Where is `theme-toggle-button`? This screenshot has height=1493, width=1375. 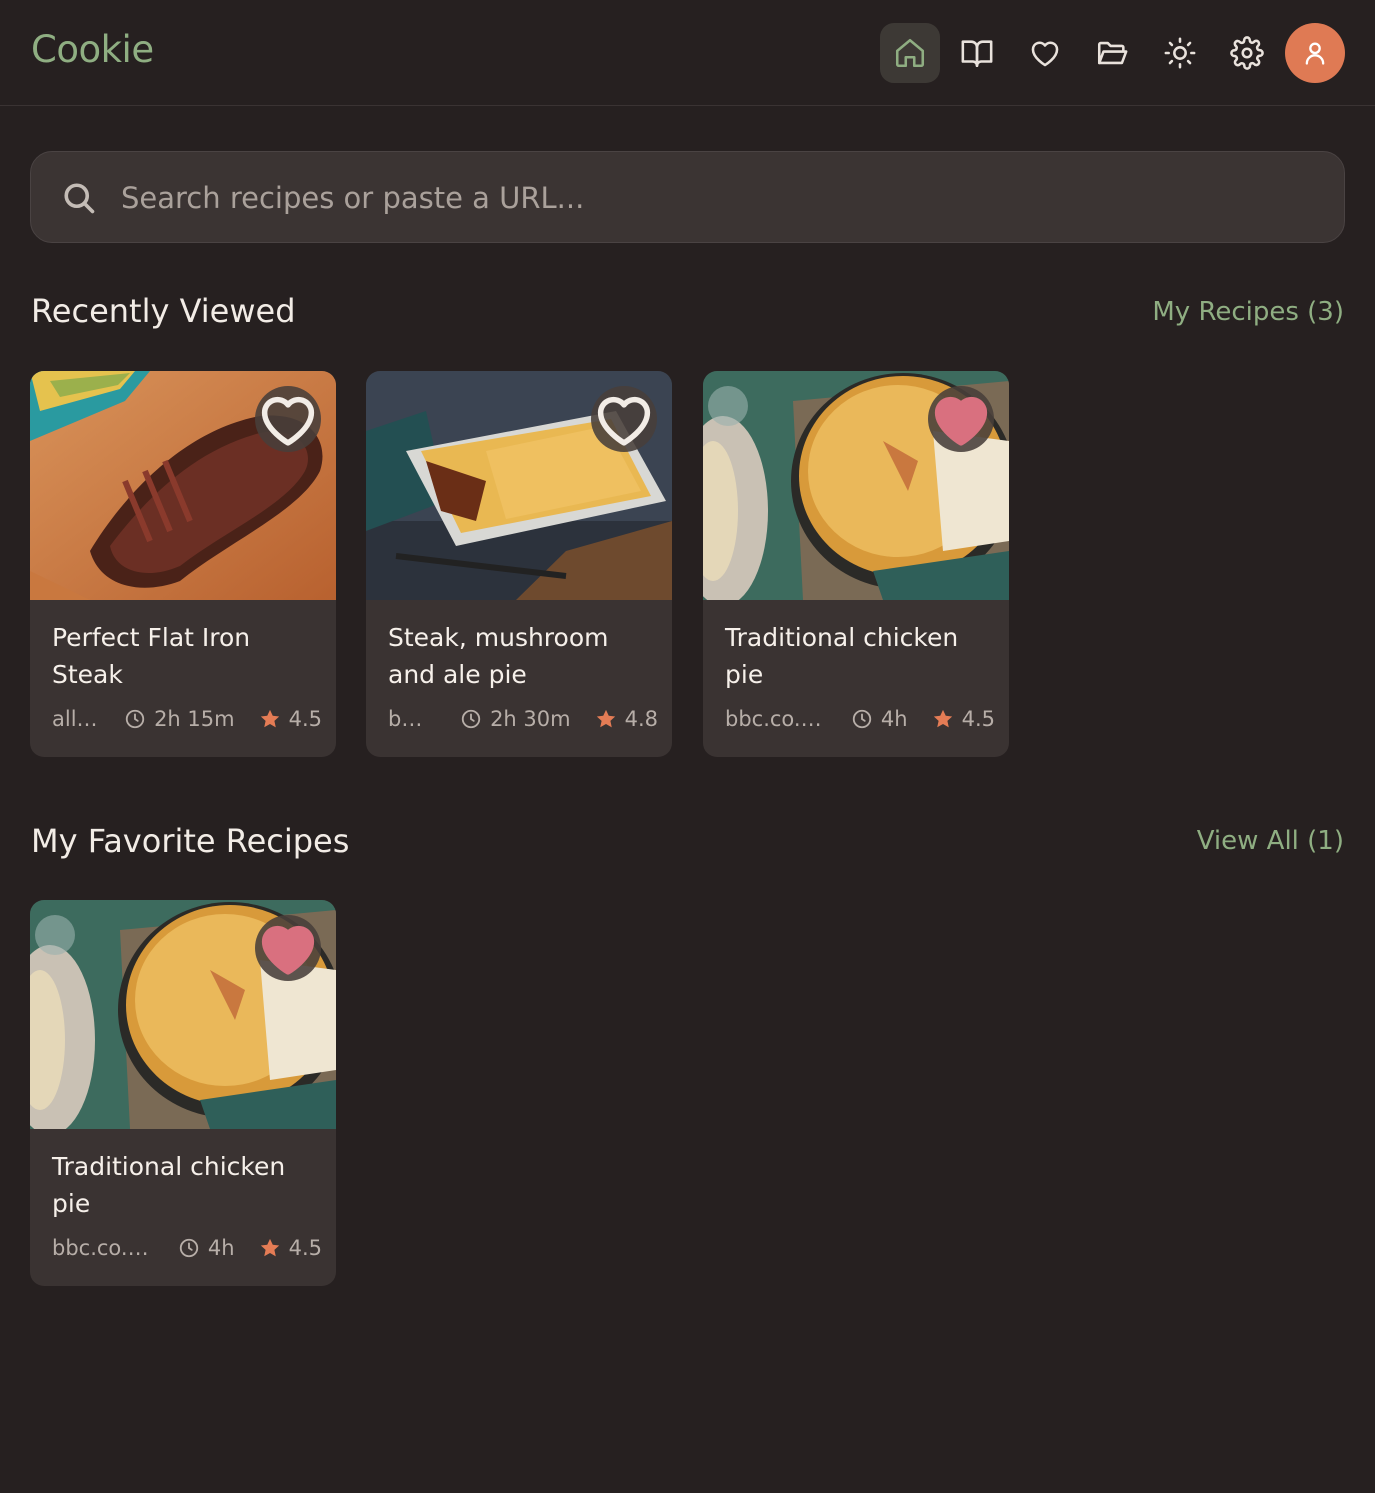
theme-toggle-button is located at coordinates (1180, 53).